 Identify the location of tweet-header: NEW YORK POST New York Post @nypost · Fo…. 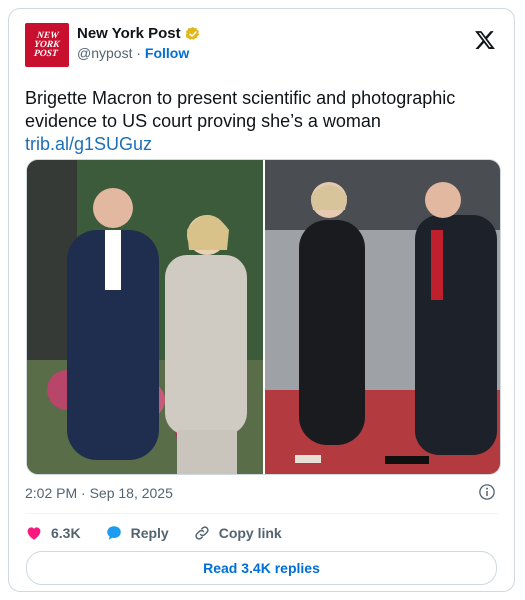
(261, 46).